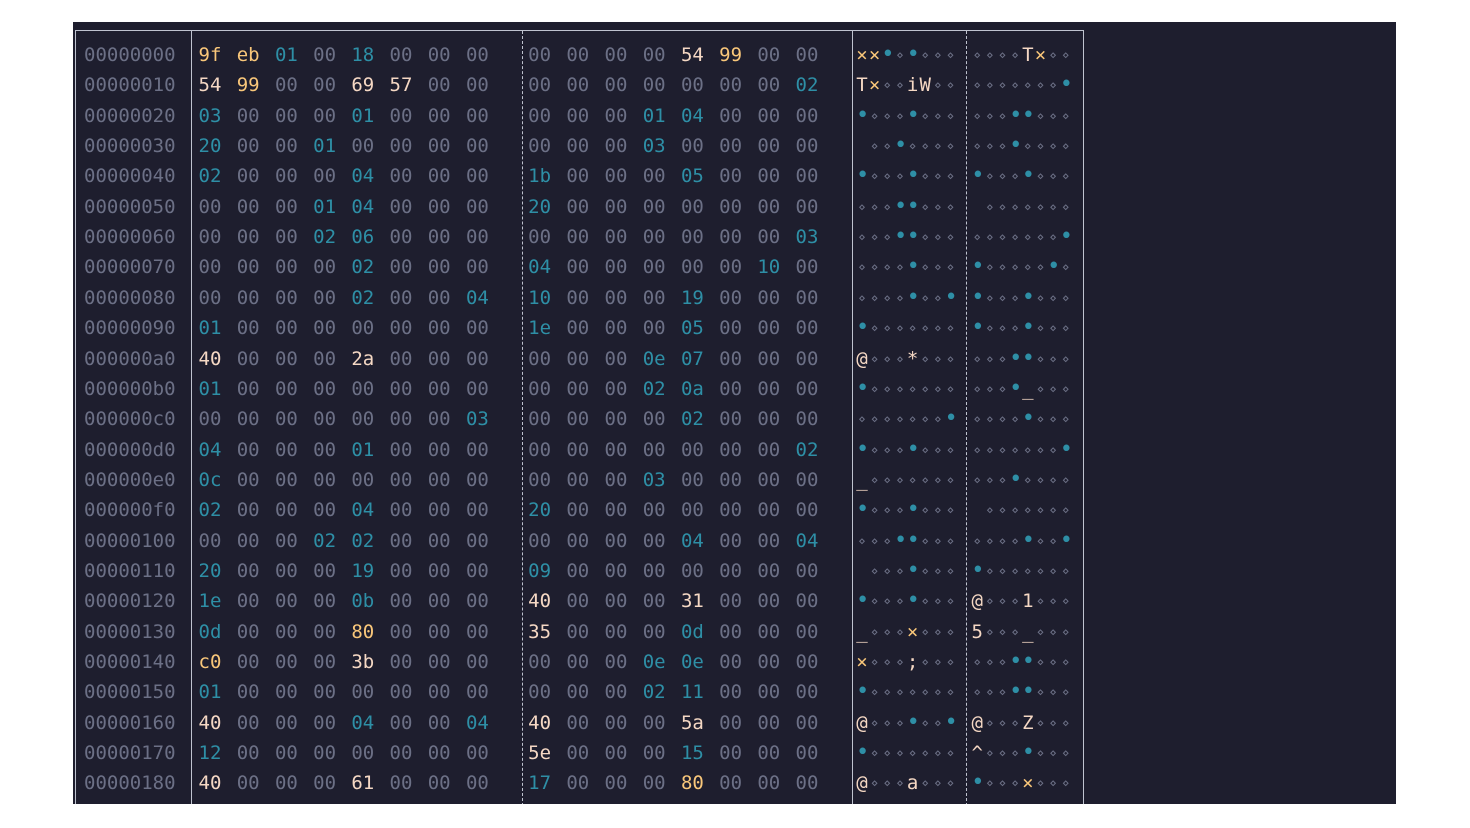  Describe the element at coordinates (477, 722) in the screenshot. I see `hex-byte: 04` at that location.